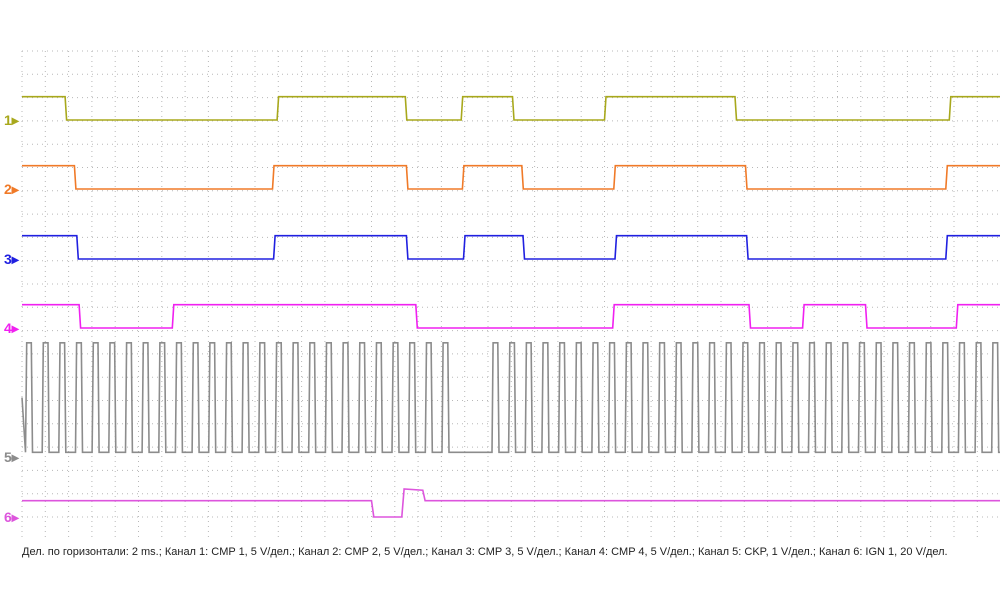 The width and height of the screenshot is (1000, 606). I want to click on channel-1-marker: 1▸, so click(11, 120).